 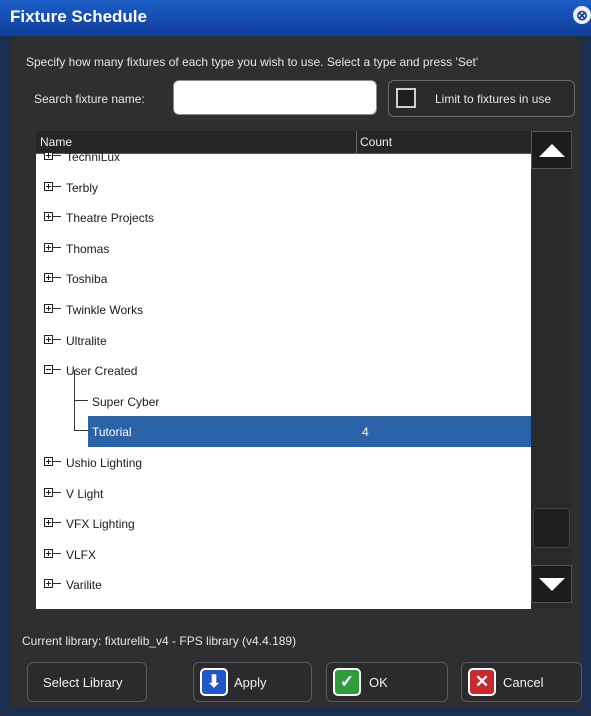 What do you see at coordinates (283, 309) in the screenshot?
I see `tree-row: Twinkle Works` at bounding box center [283, 309].